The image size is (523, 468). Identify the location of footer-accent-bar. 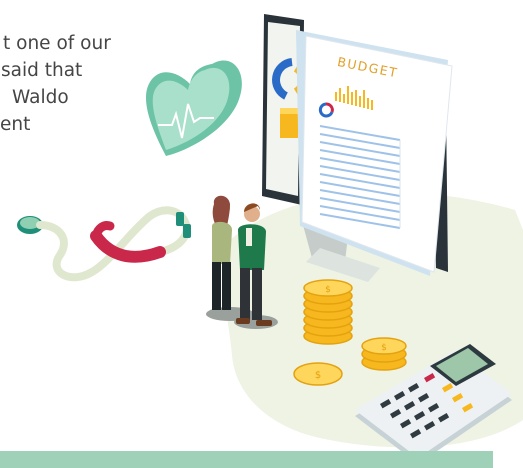
(246, 459).